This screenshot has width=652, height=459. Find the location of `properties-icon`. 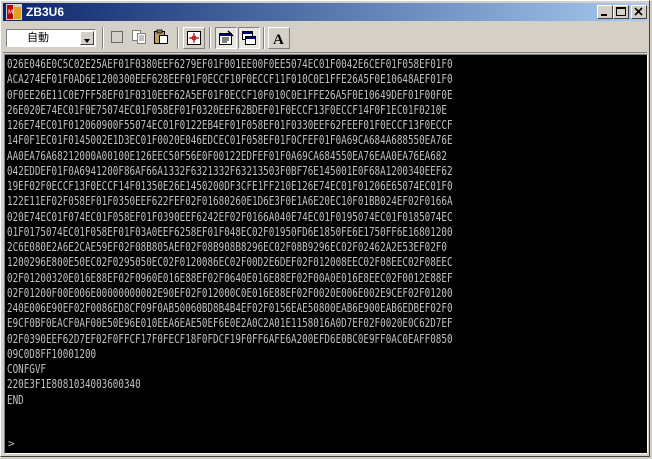

properties-icon is located at coordinates (226, 37).